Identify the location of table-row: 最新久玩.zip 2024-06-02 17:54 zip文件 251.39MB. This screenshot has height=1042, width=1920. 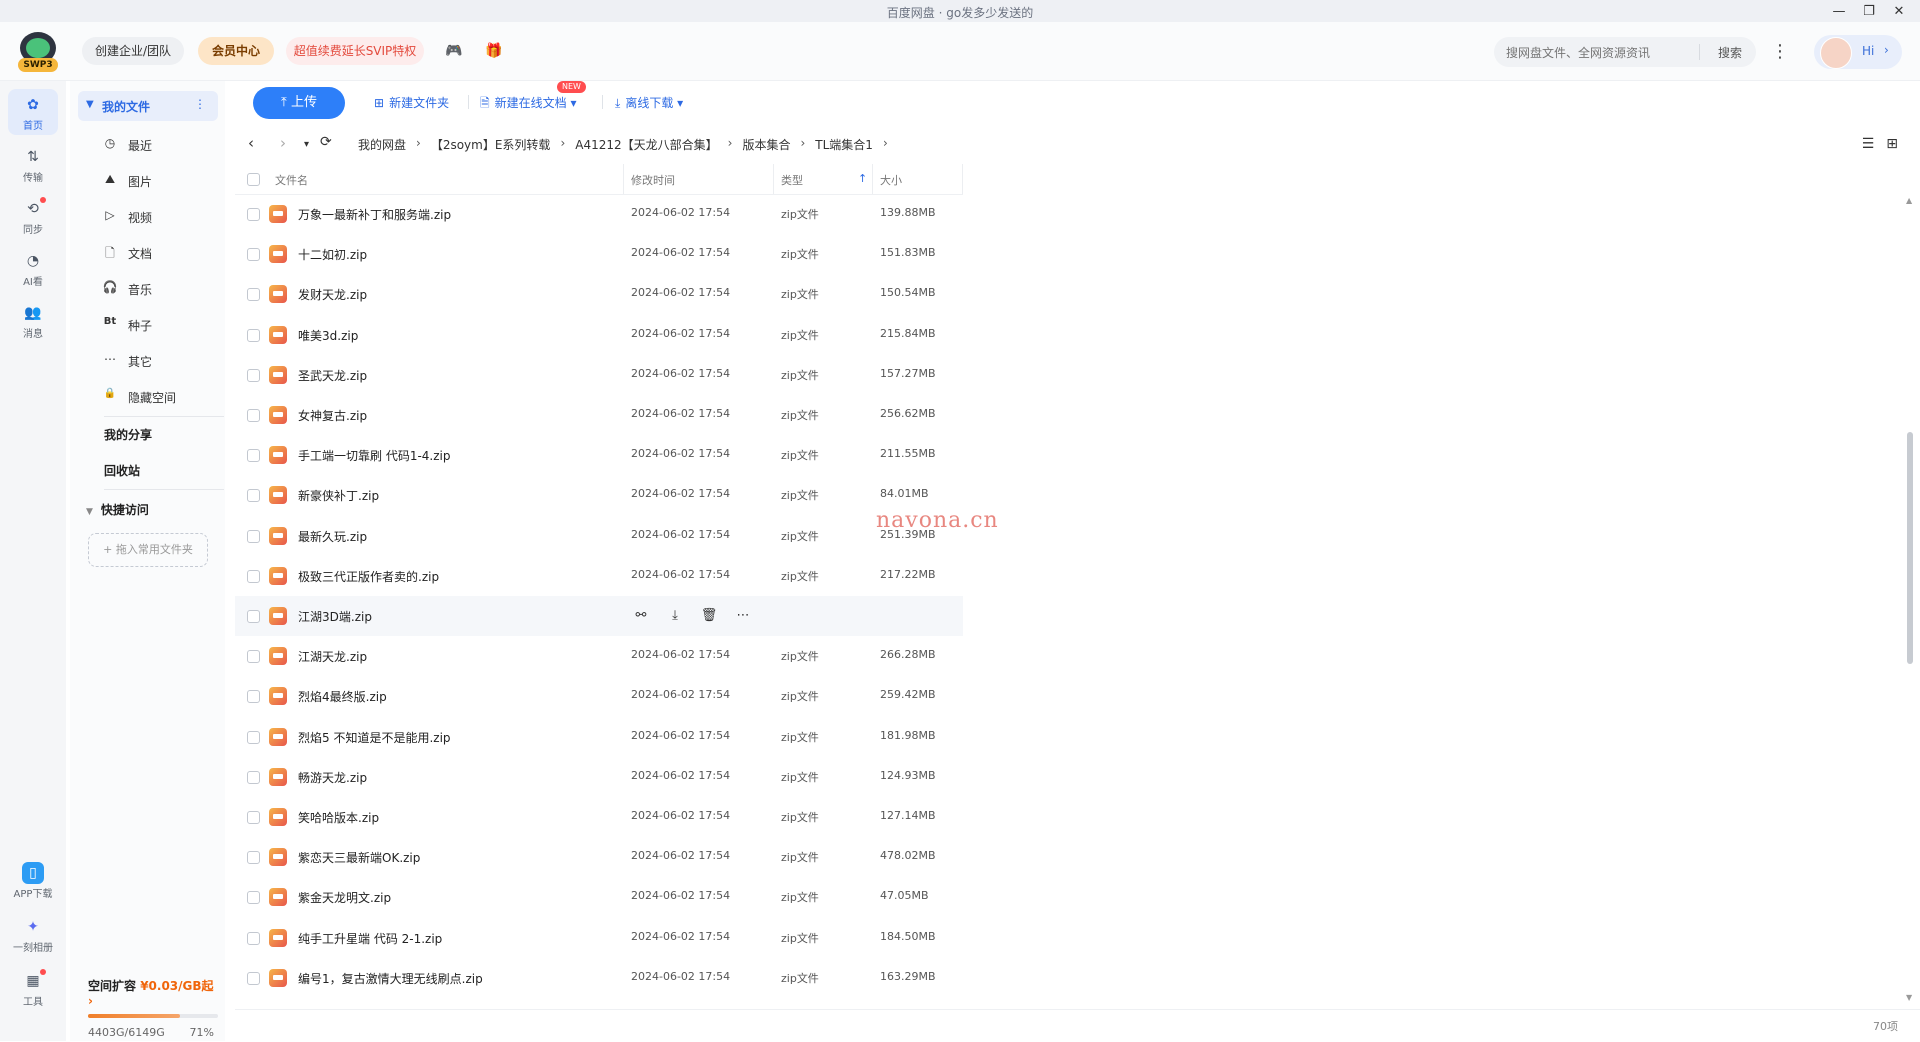
(599, 536).